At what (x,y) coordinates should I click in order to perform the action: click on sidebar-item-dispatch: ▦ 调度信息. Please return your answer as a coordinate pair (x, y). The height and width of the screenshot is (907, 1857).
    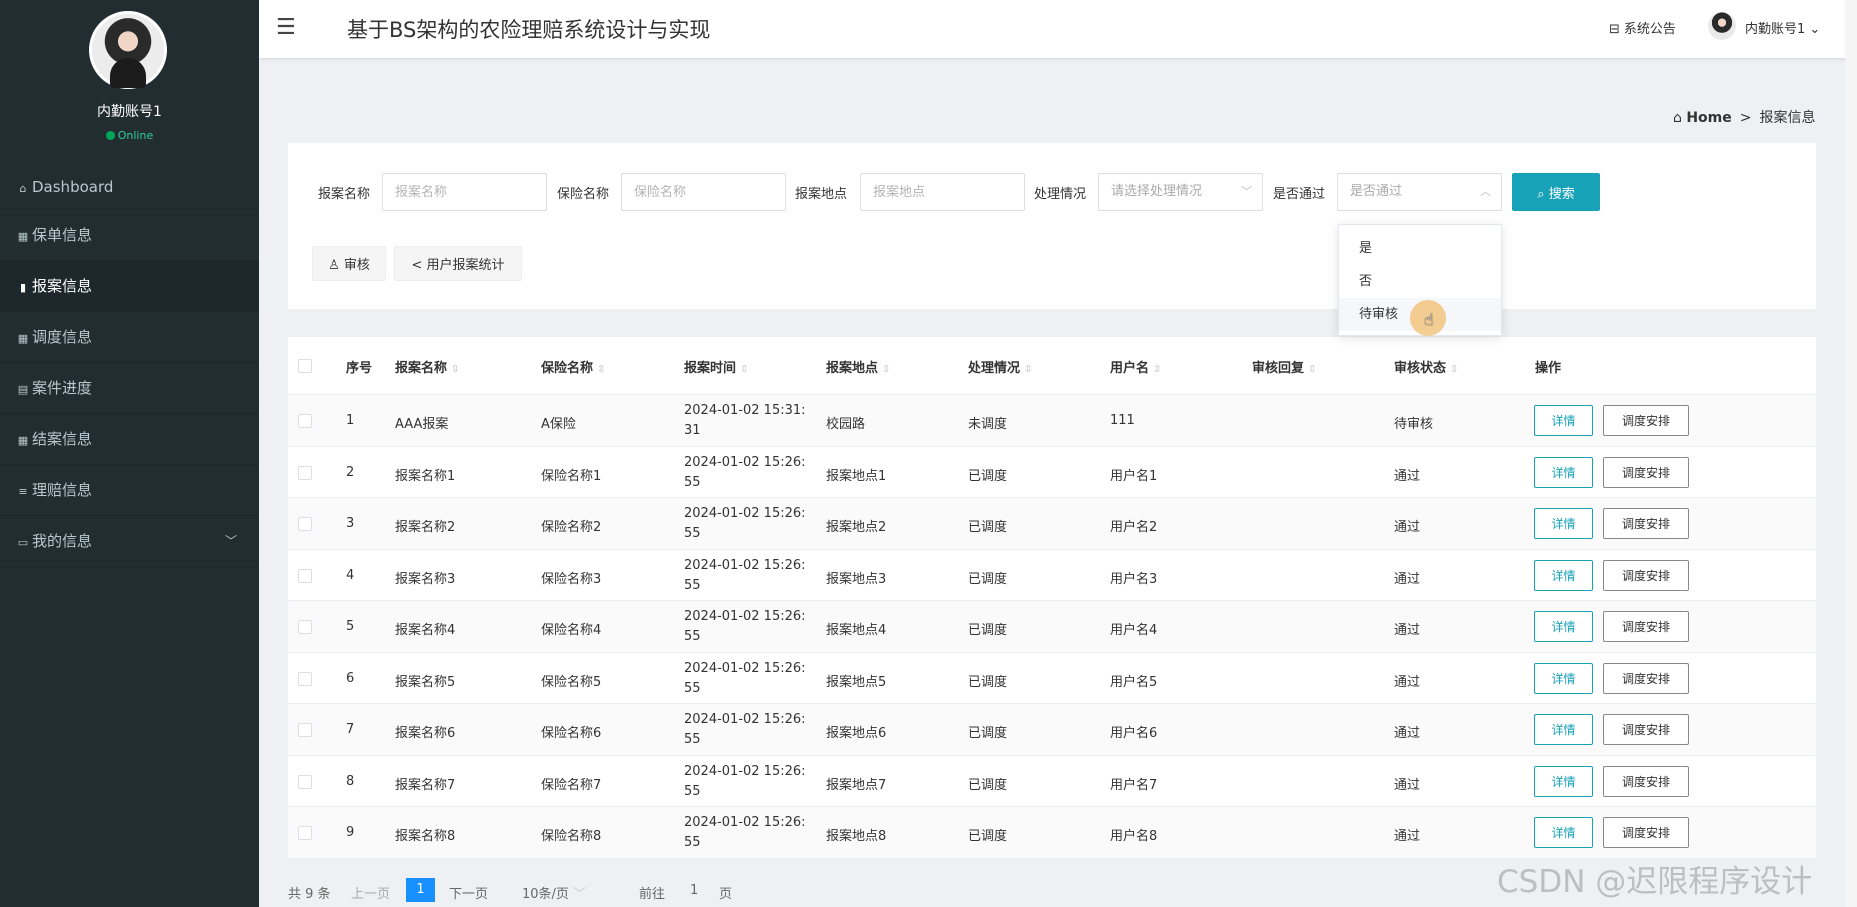
    Looking at the image, I should click on (129, 337).